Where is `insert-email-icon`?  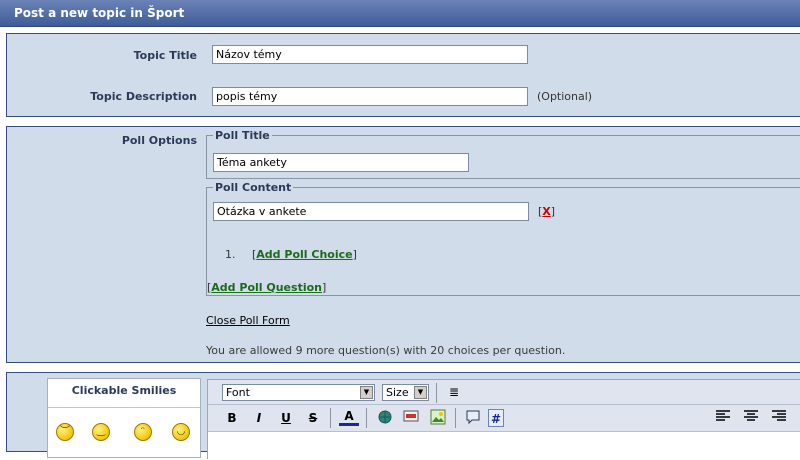 insert-email-icon is located at coordinates (411, 418).